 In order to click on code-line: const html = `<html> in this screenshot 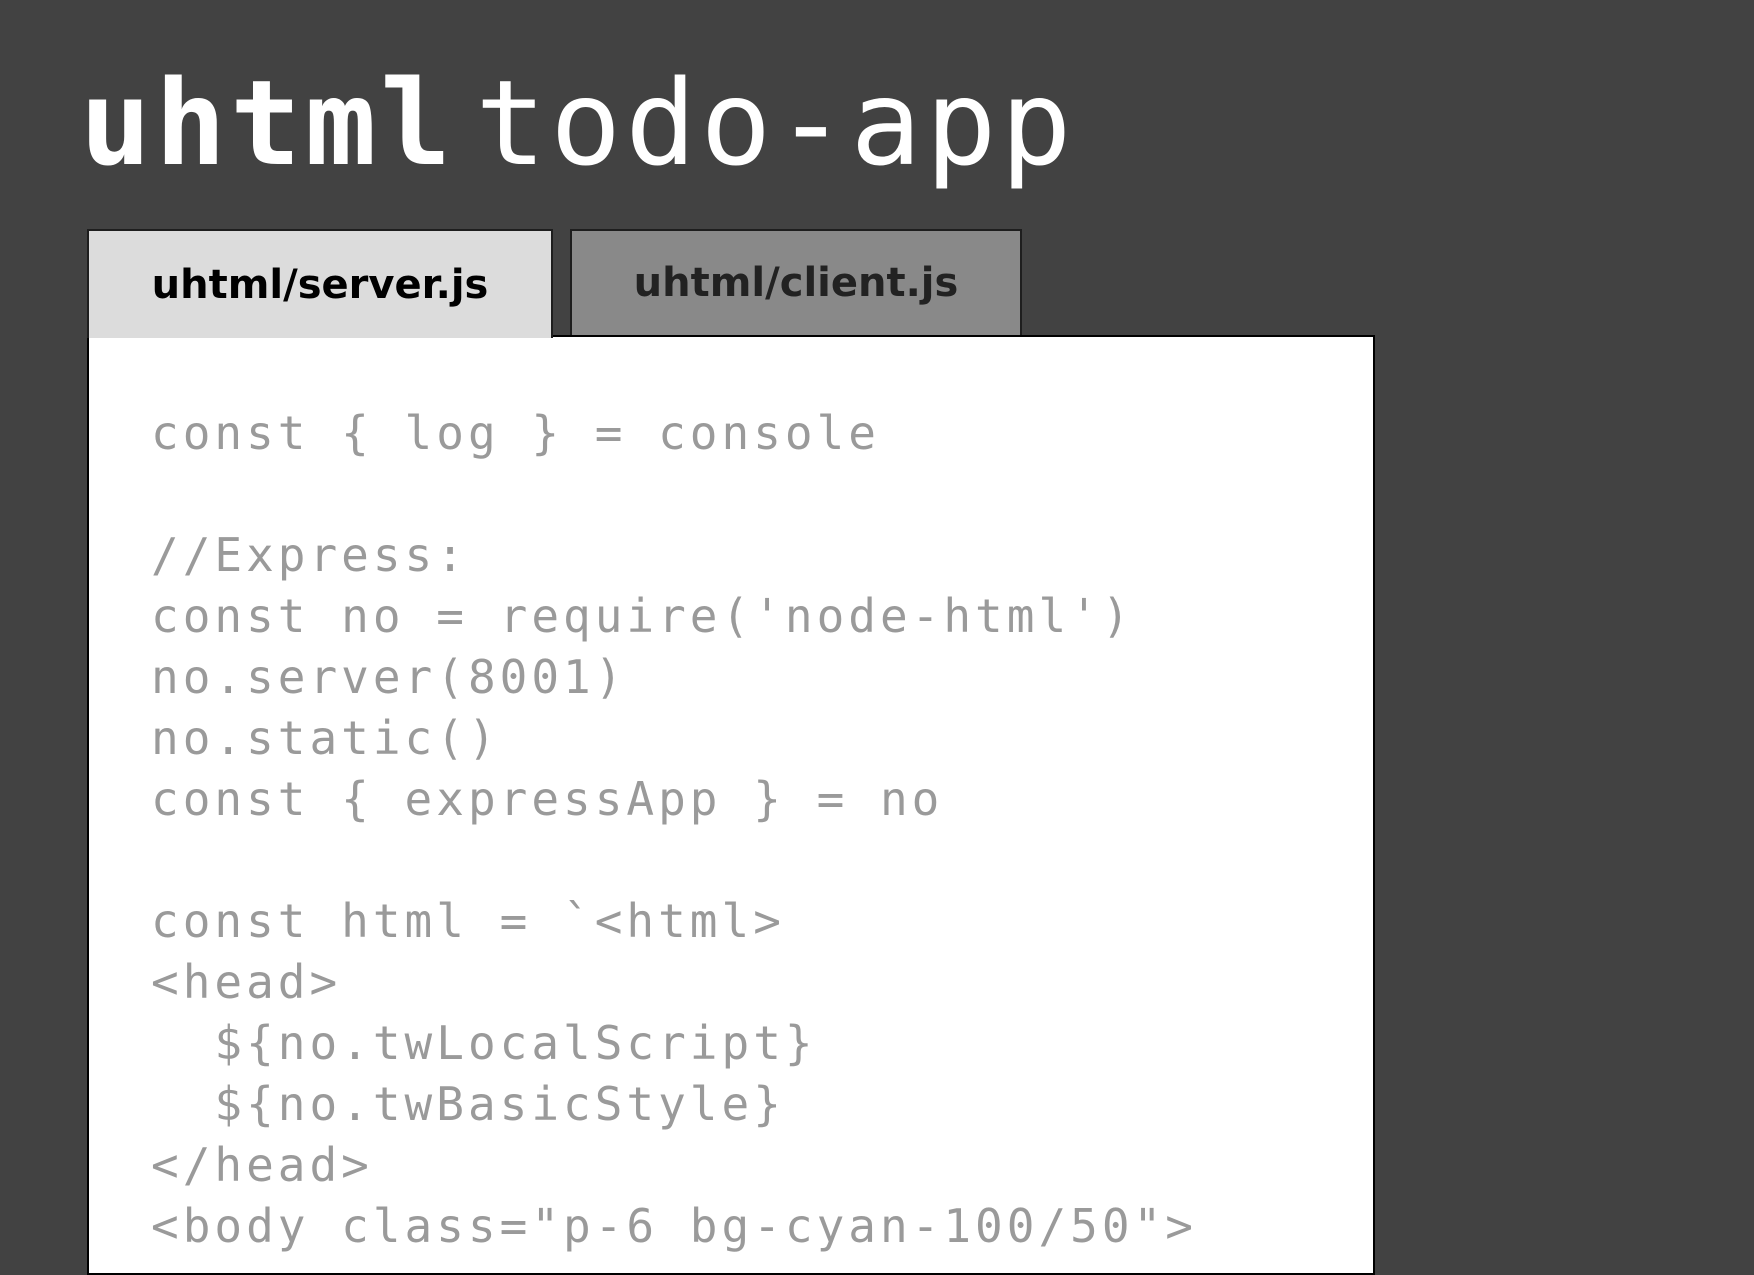, I will do `click(468, 921)`.